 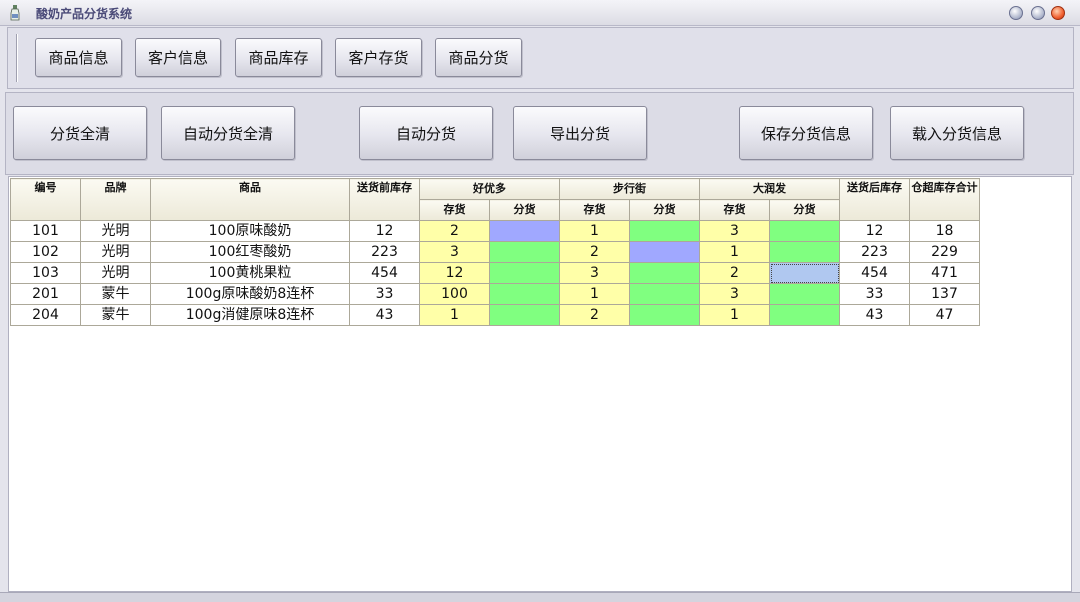 I want to click on col-header-overflow-total: 仓超库存合计, so click(x=944, y=199).